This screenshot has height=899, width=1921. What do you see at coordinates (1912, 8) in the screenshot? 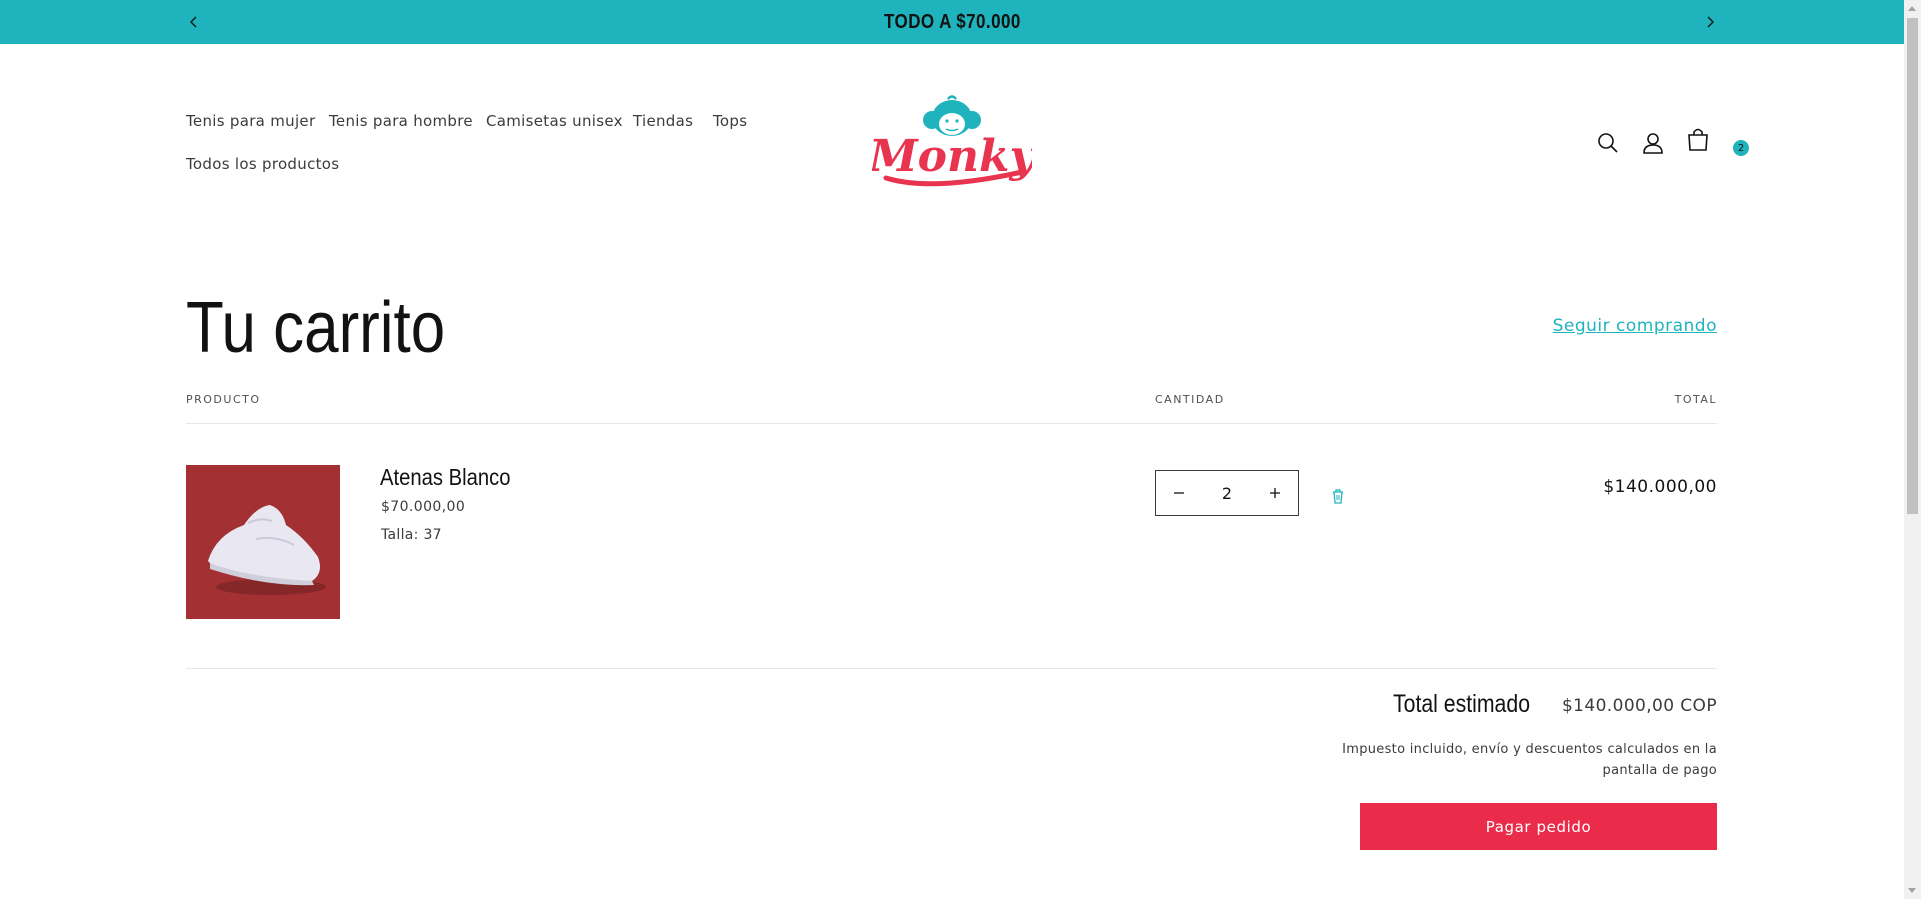
I see `scroll-up-arrow-icon` at bounding box center [1912, 8].